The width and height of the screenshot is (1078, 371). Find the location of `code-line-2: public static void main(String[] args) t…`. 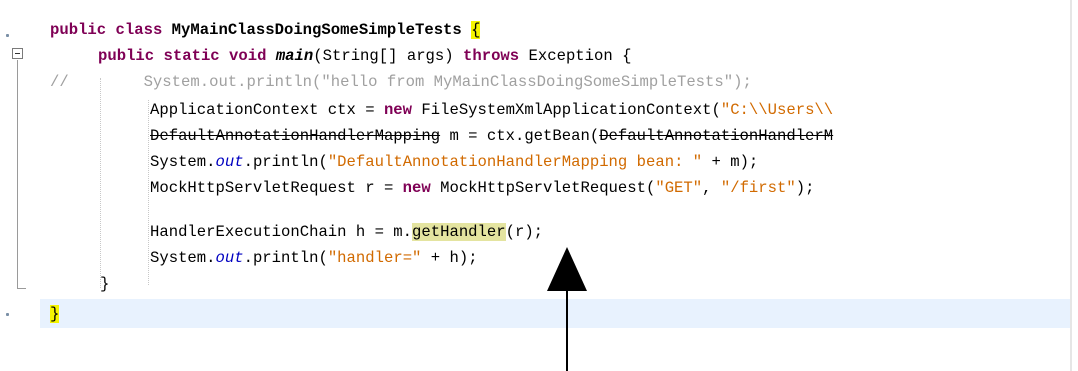

code-line-2: public static void main(String[] args) t… is located at coordinates (364, 56).